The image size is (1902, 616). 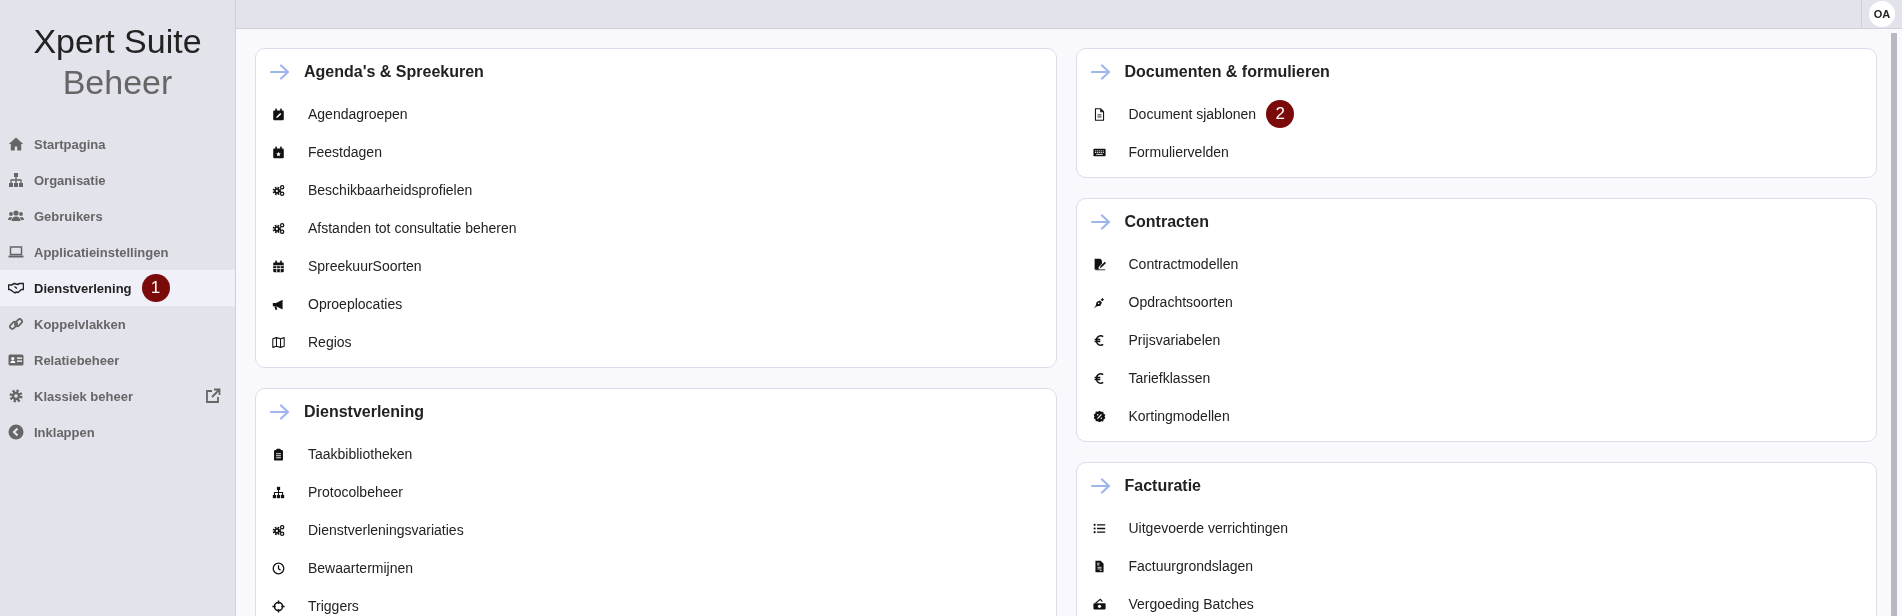 What do you see at coordinates (1882, 14) in the screenshot?
I see `user-avatar: OA` at bounding box center [1882, 14].